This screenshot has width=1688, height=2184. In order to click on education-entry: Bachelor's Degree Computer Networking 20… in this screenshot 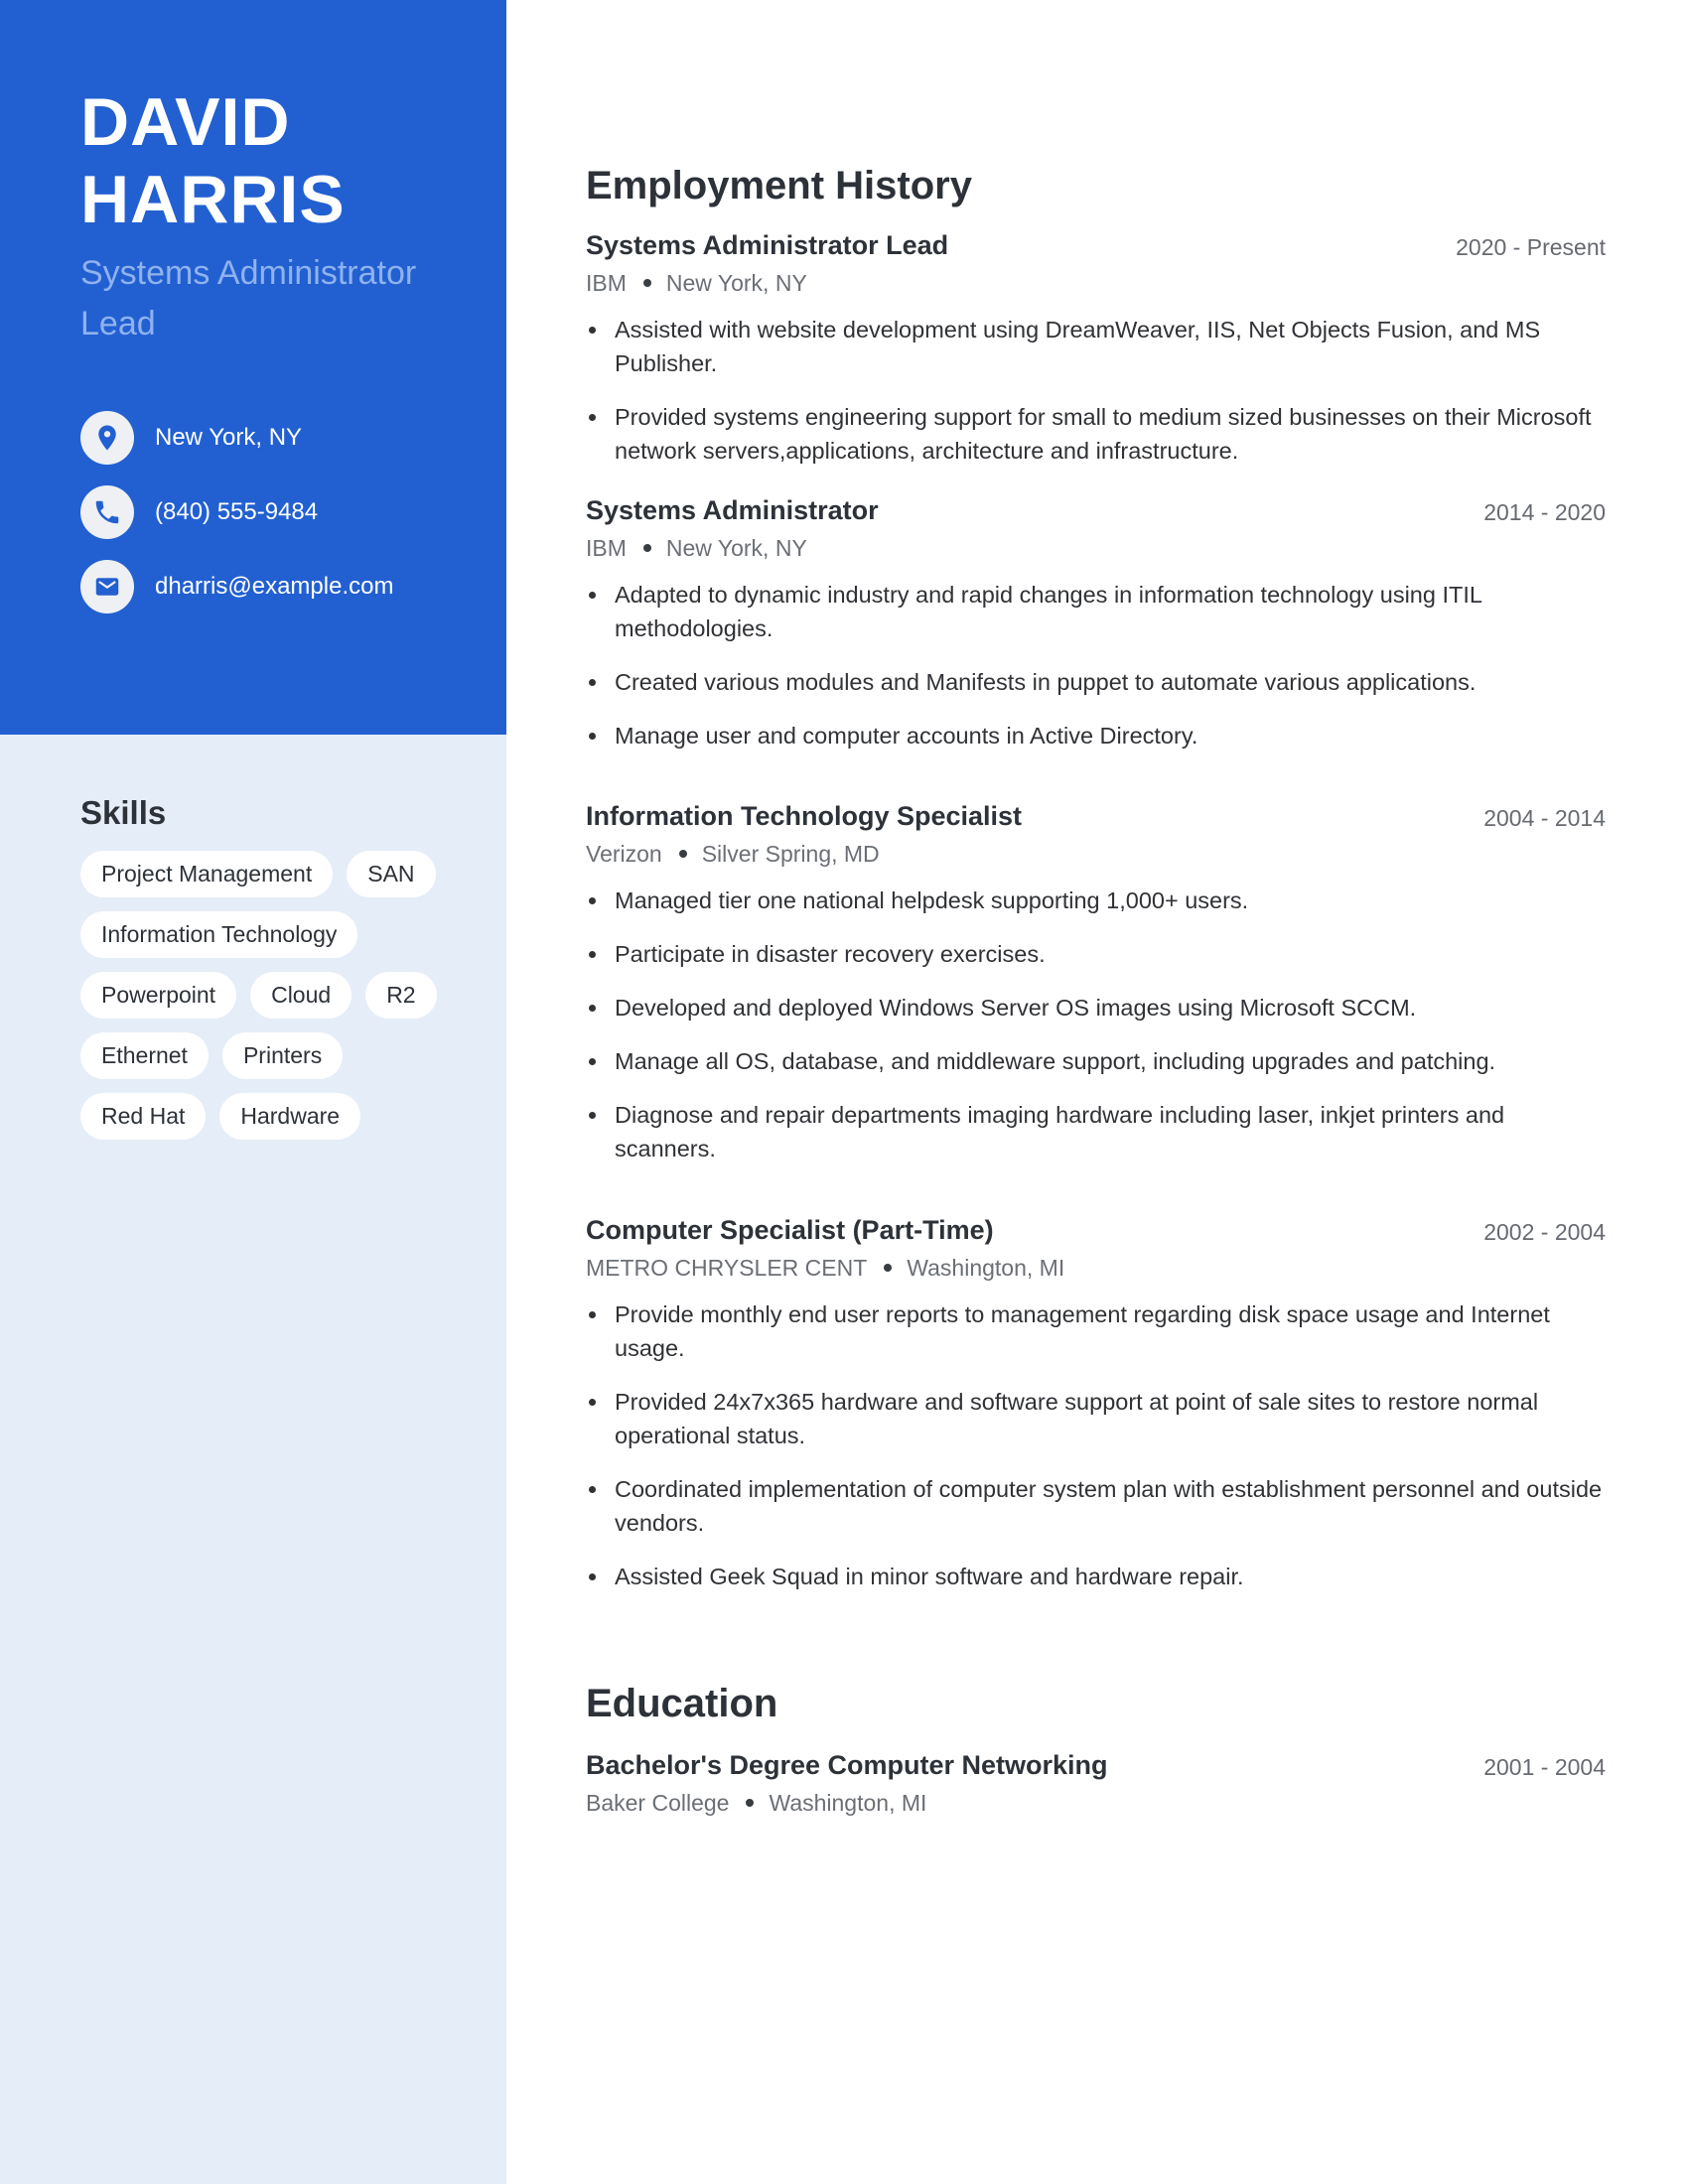, I will do `click(1096, 1784)`.